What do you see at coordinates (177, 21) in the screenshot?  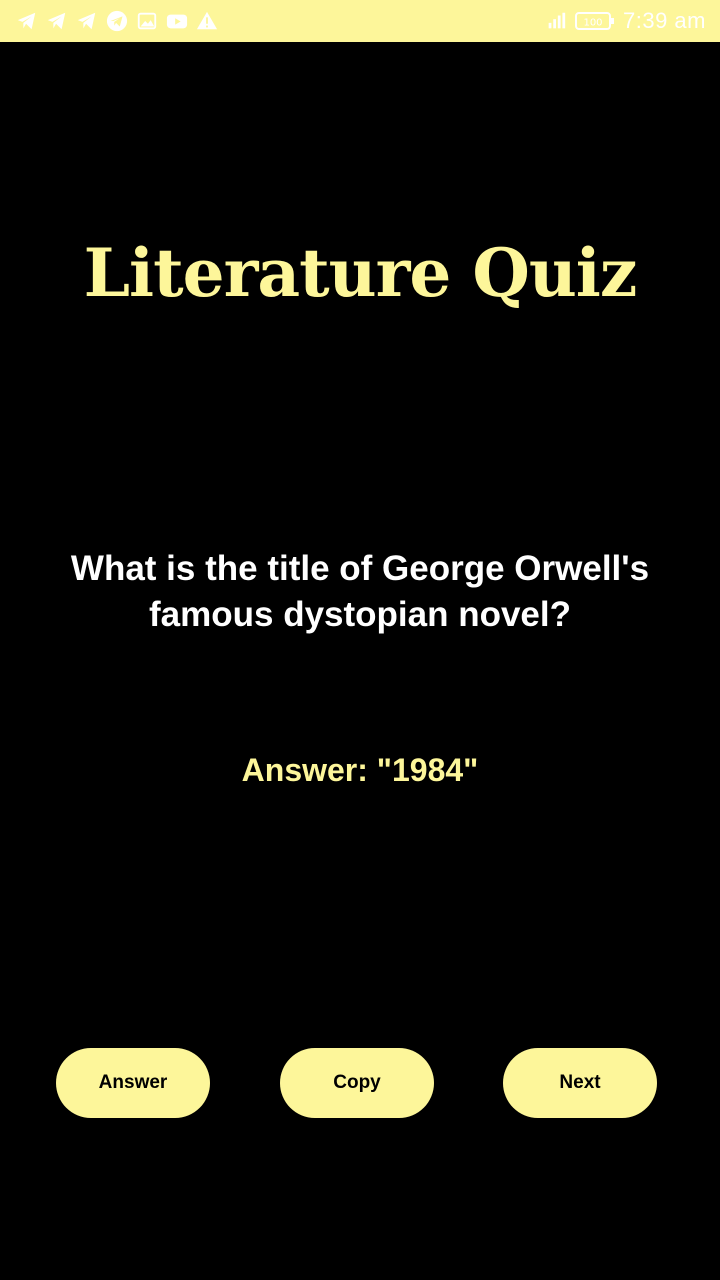 I see `youtube-icon` at bounding box center [177, 21].